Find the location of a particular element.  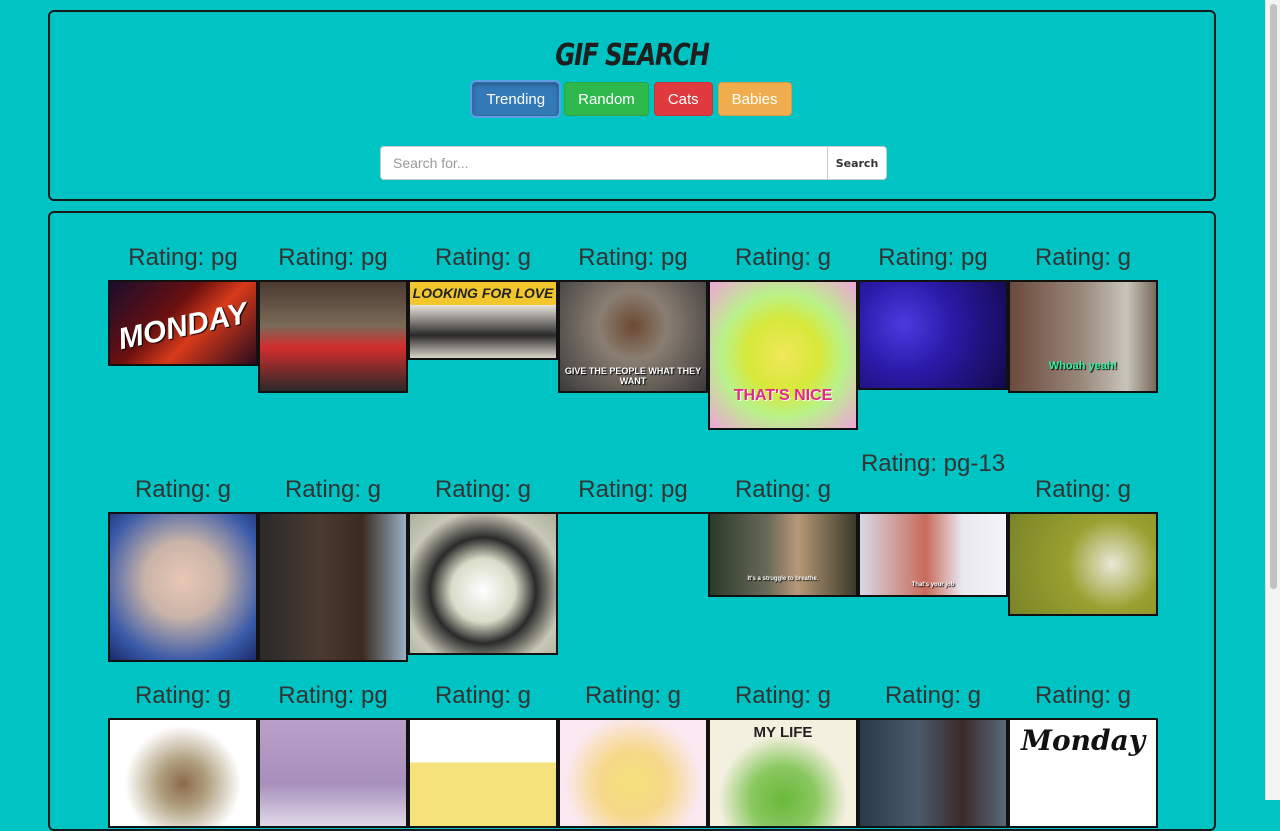

gif-image: That's your job is located at coordinates (933, 554).